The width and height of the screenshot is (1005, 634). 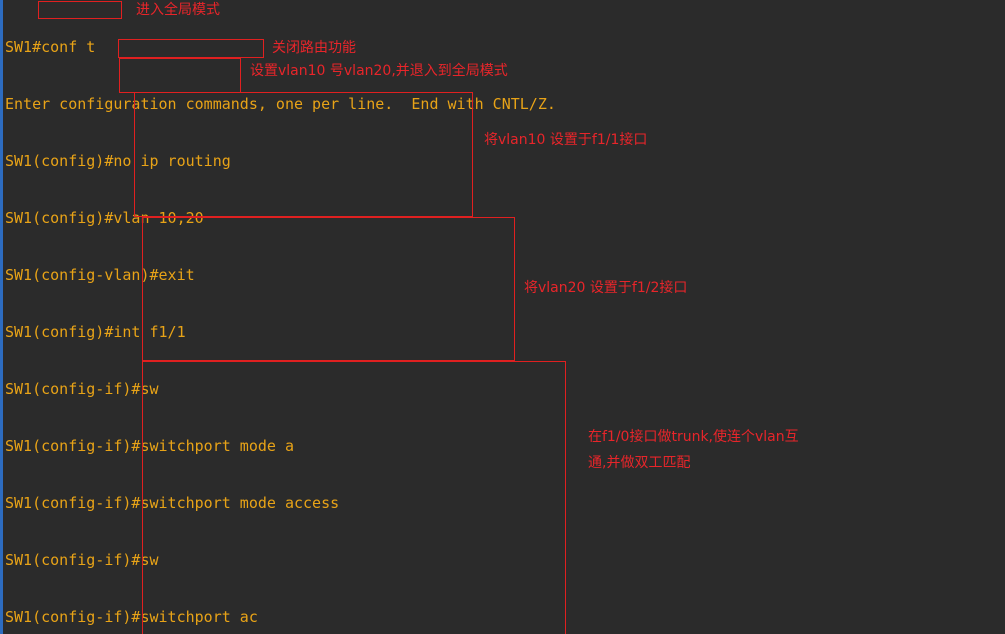 I want to click on terminal-line: SW1(config)#vlan 10,20, so click(x=104, y=218).